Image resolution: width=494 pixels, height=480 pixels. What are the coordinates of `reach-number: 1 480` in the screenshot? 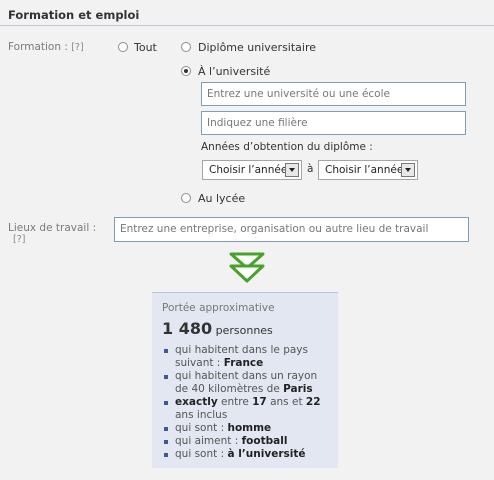 It's located at (187, 328).